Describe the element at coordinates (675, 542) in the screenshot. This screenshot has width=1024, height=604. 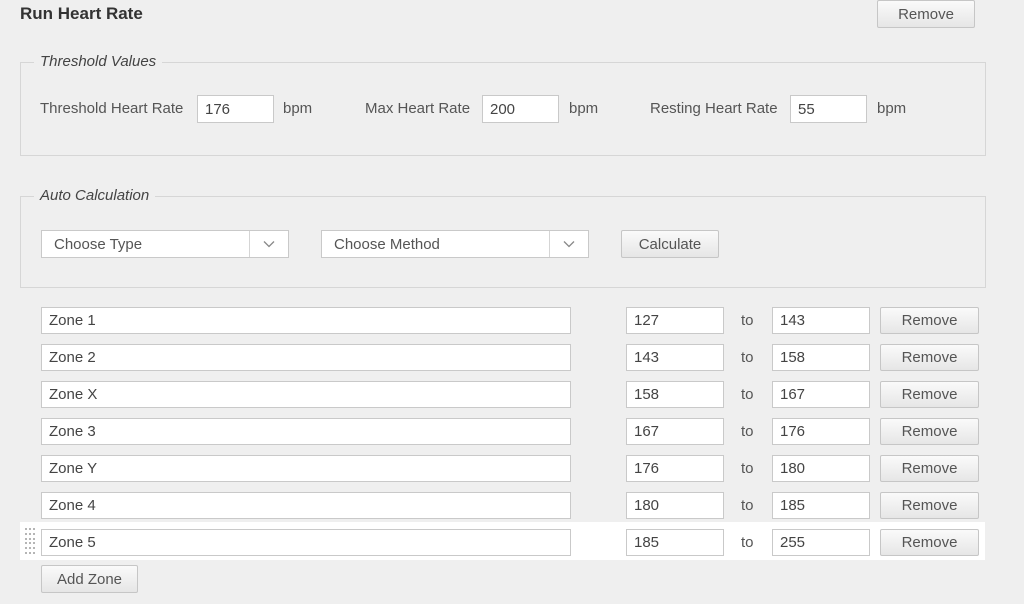
I see `zone-from-input: 185` at that location.